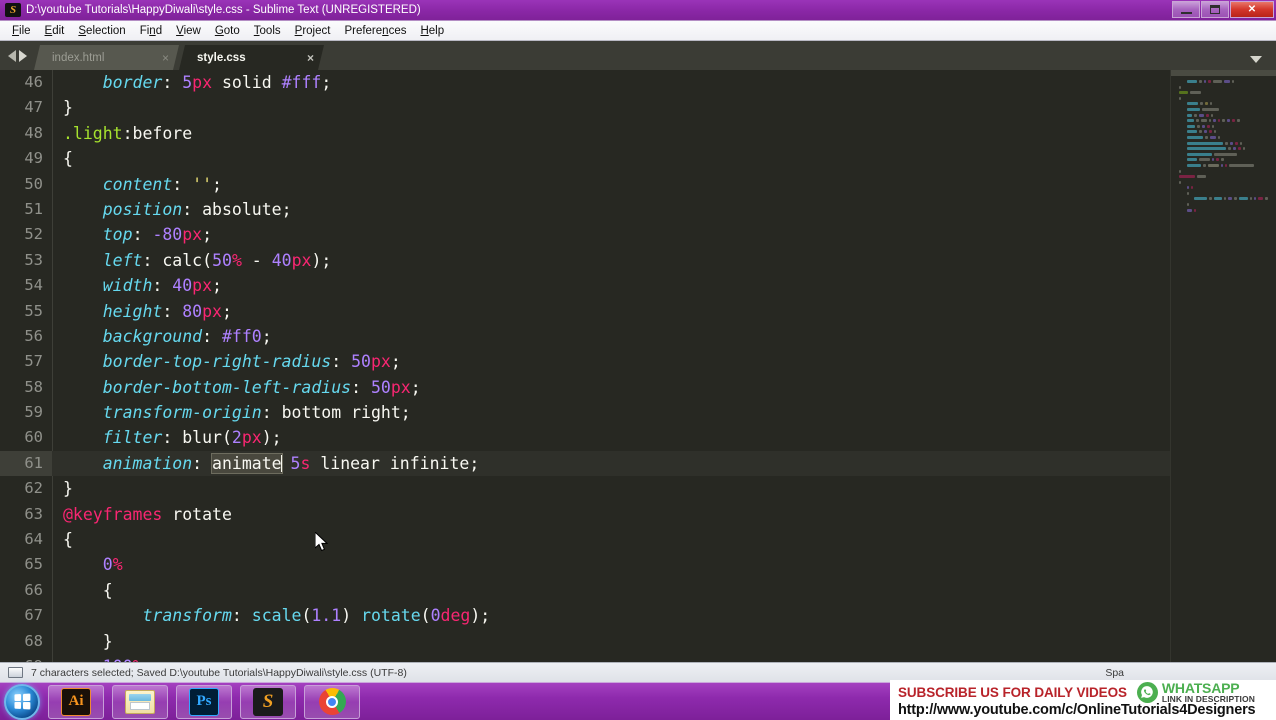 This screenshot has width=1276, height=720. Describe the element at coordinates (137, 184) in the screenshot. I see `code-token: content` at that location.